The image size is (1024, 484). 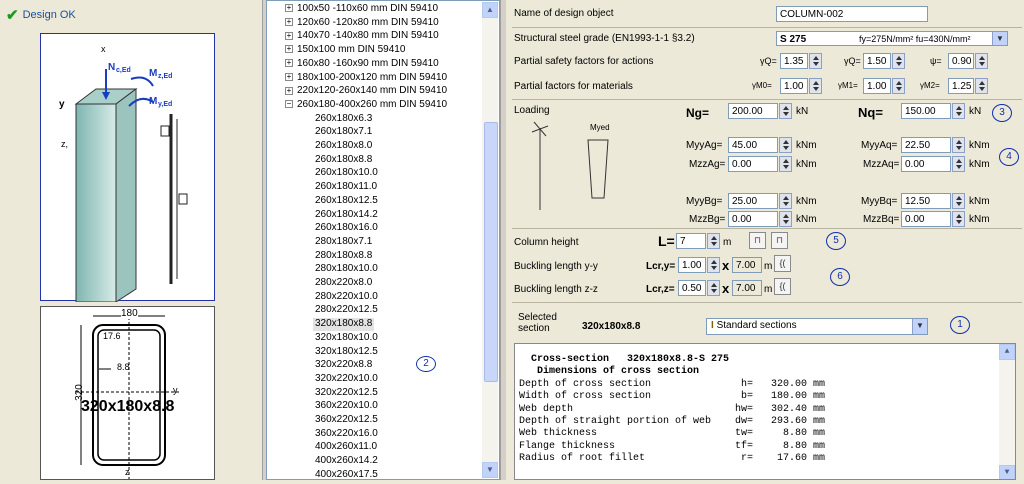 What do you see at coordinates (877, 86) in the screenshot?
I see `gm1-input: 1.00` at bounding box center [877, 86].